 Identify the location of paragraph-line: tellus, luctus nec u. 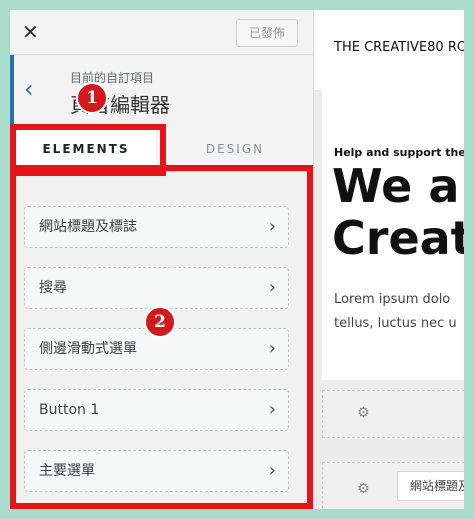
(395, 323).